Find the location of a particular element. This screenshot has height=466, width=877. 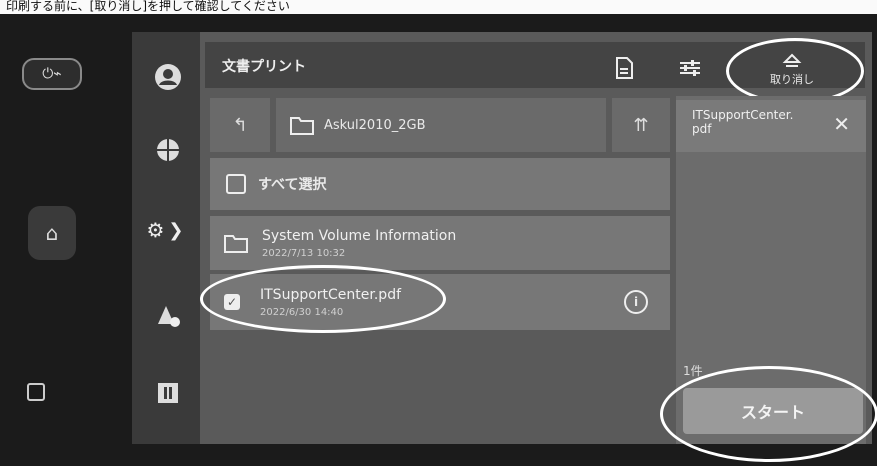

globe-button is located at coordinates (168, 150).